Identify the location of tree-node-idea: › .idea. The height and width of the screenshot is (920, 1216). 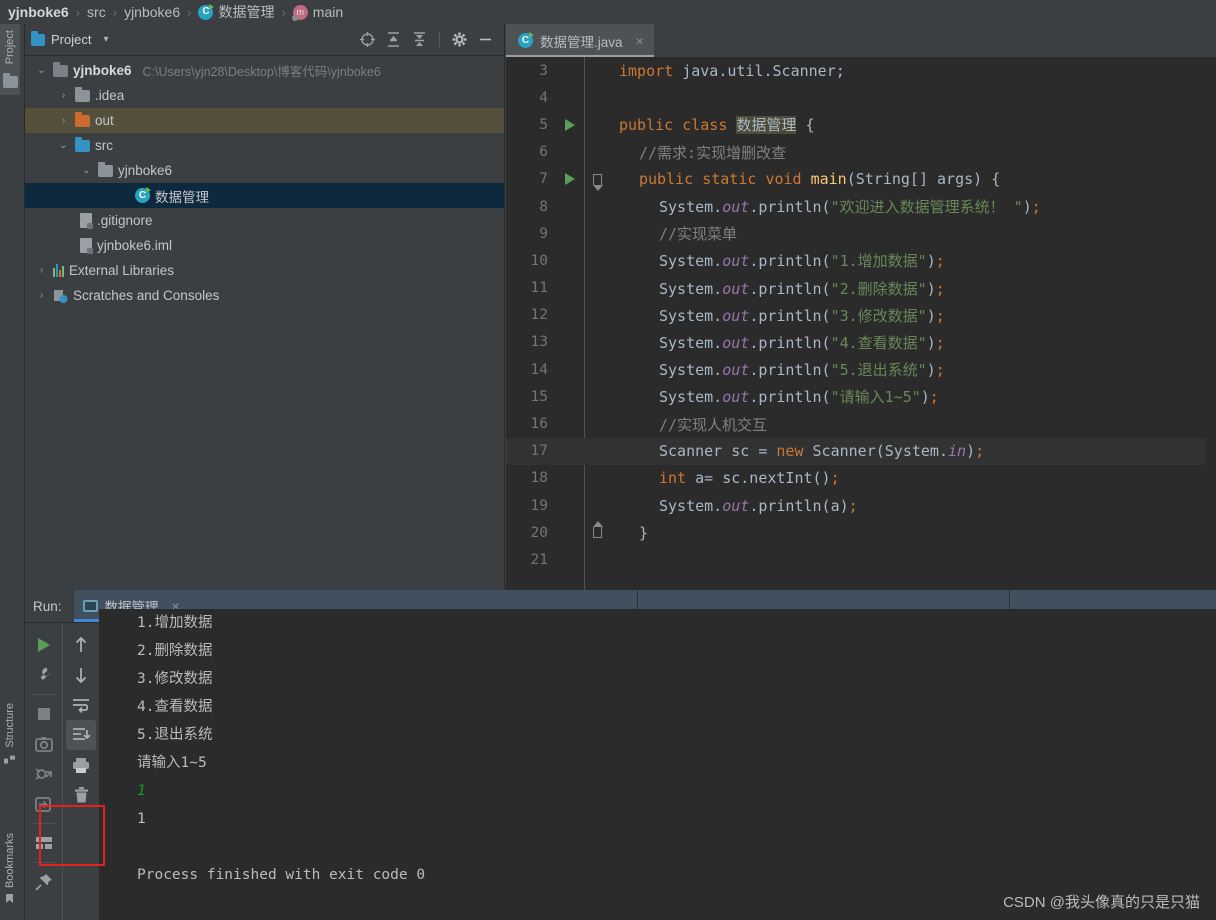
(264, 95).